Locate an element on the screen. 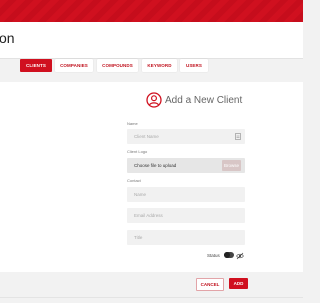 This screenshot has height=303, width=320. tab-keyword: KEYWORD is located at coordinates (159, 65).